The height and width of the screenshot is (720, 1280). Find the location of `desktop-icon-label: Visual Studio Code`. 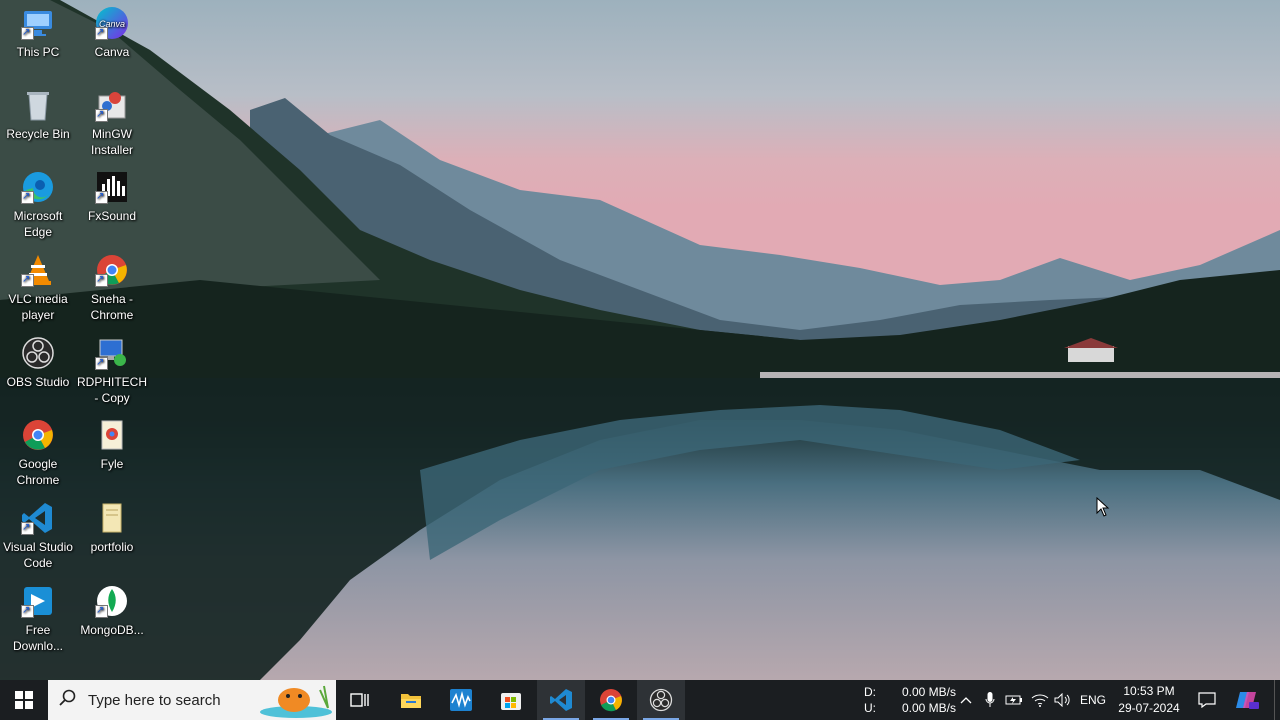

desktop-icon-label: Visual Studio Code is located at coordinates (38, 555).